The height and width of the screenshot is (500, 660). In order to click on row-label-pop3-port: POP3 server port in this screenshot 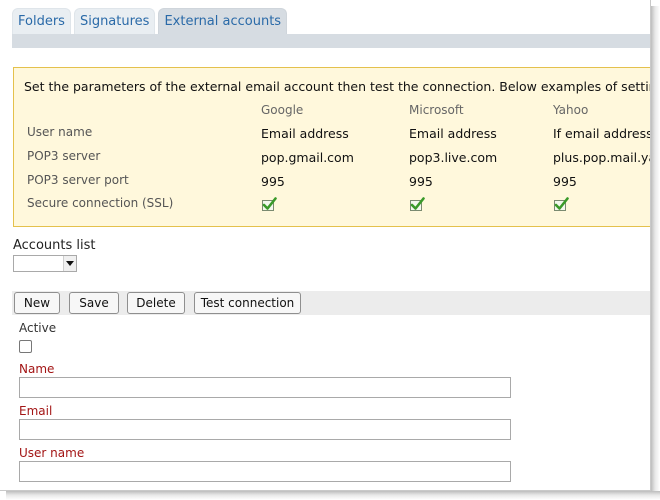, I will do `click(78, 180)`.